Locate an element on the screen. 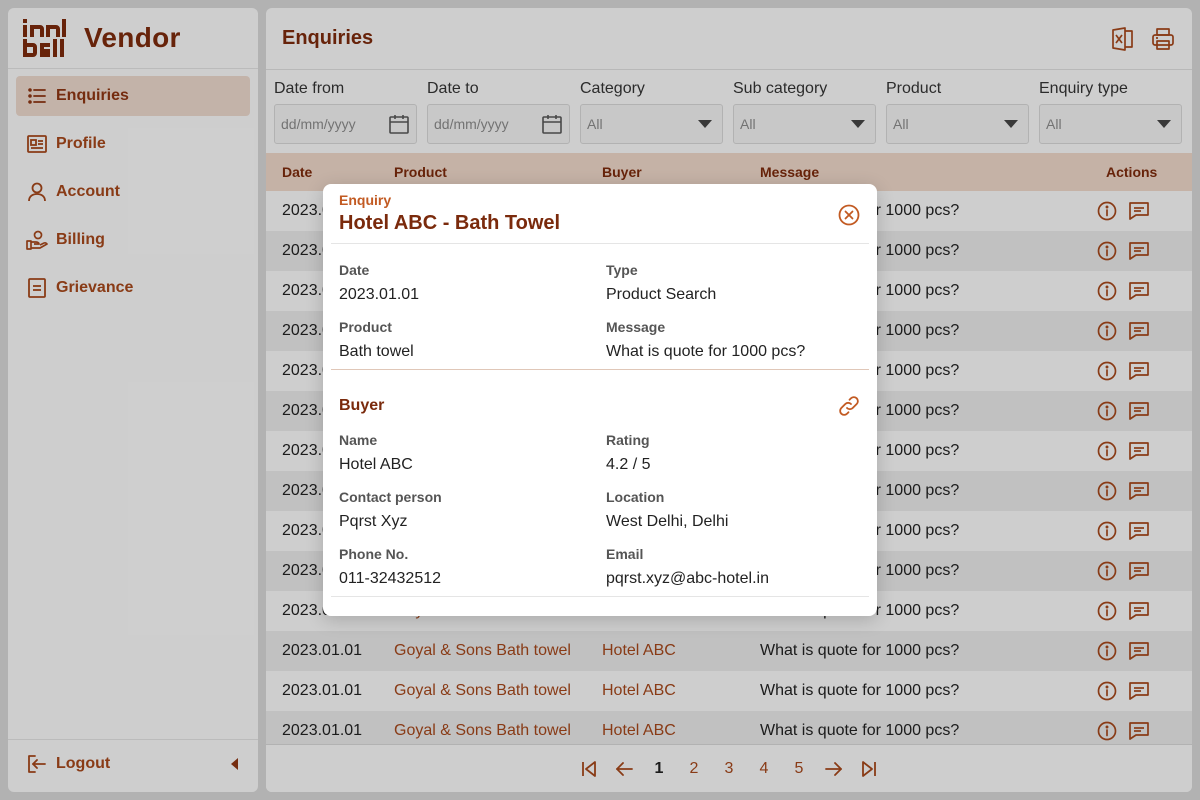  field-value: 011-32432512 is located at coordinates (390, 578).